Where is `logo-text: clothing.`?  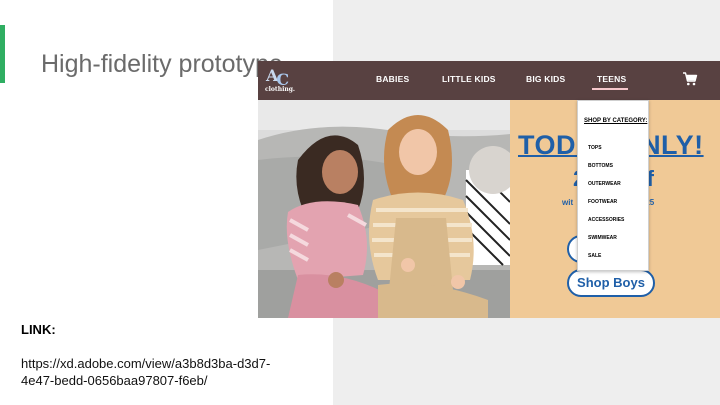
logo-text: clothing. is located at coordinates (280, 89).